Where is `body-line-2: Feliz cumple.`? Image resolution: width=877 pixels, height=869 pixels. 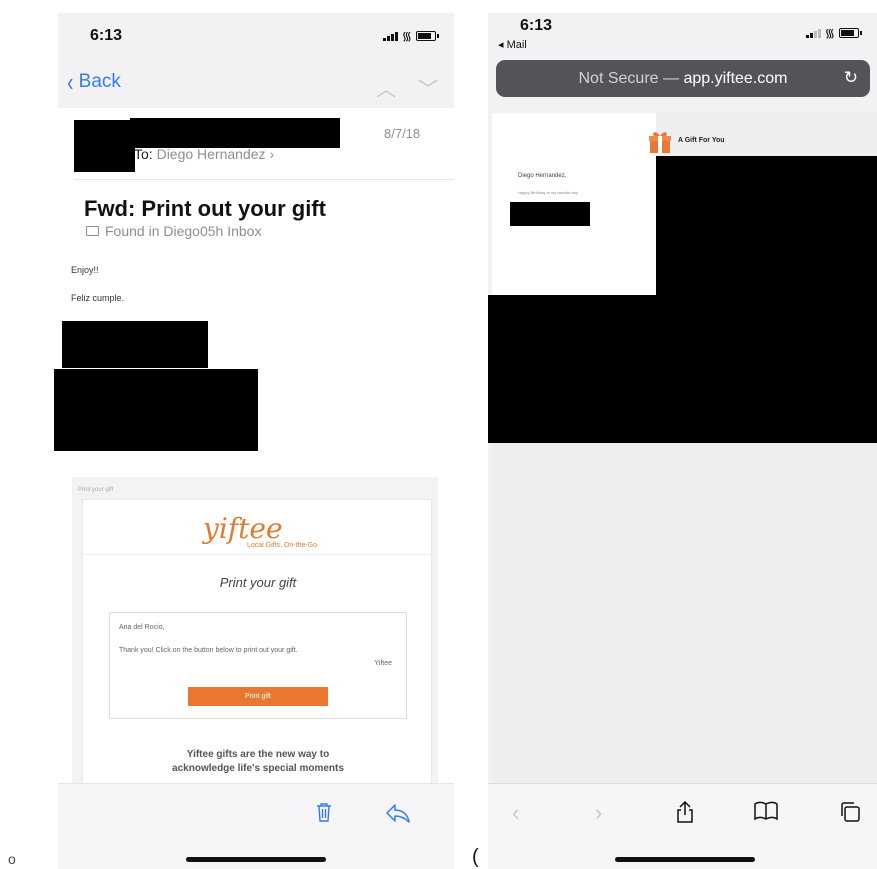 body-line-2: Feliz cumple. is located at coordinates (98, 298).